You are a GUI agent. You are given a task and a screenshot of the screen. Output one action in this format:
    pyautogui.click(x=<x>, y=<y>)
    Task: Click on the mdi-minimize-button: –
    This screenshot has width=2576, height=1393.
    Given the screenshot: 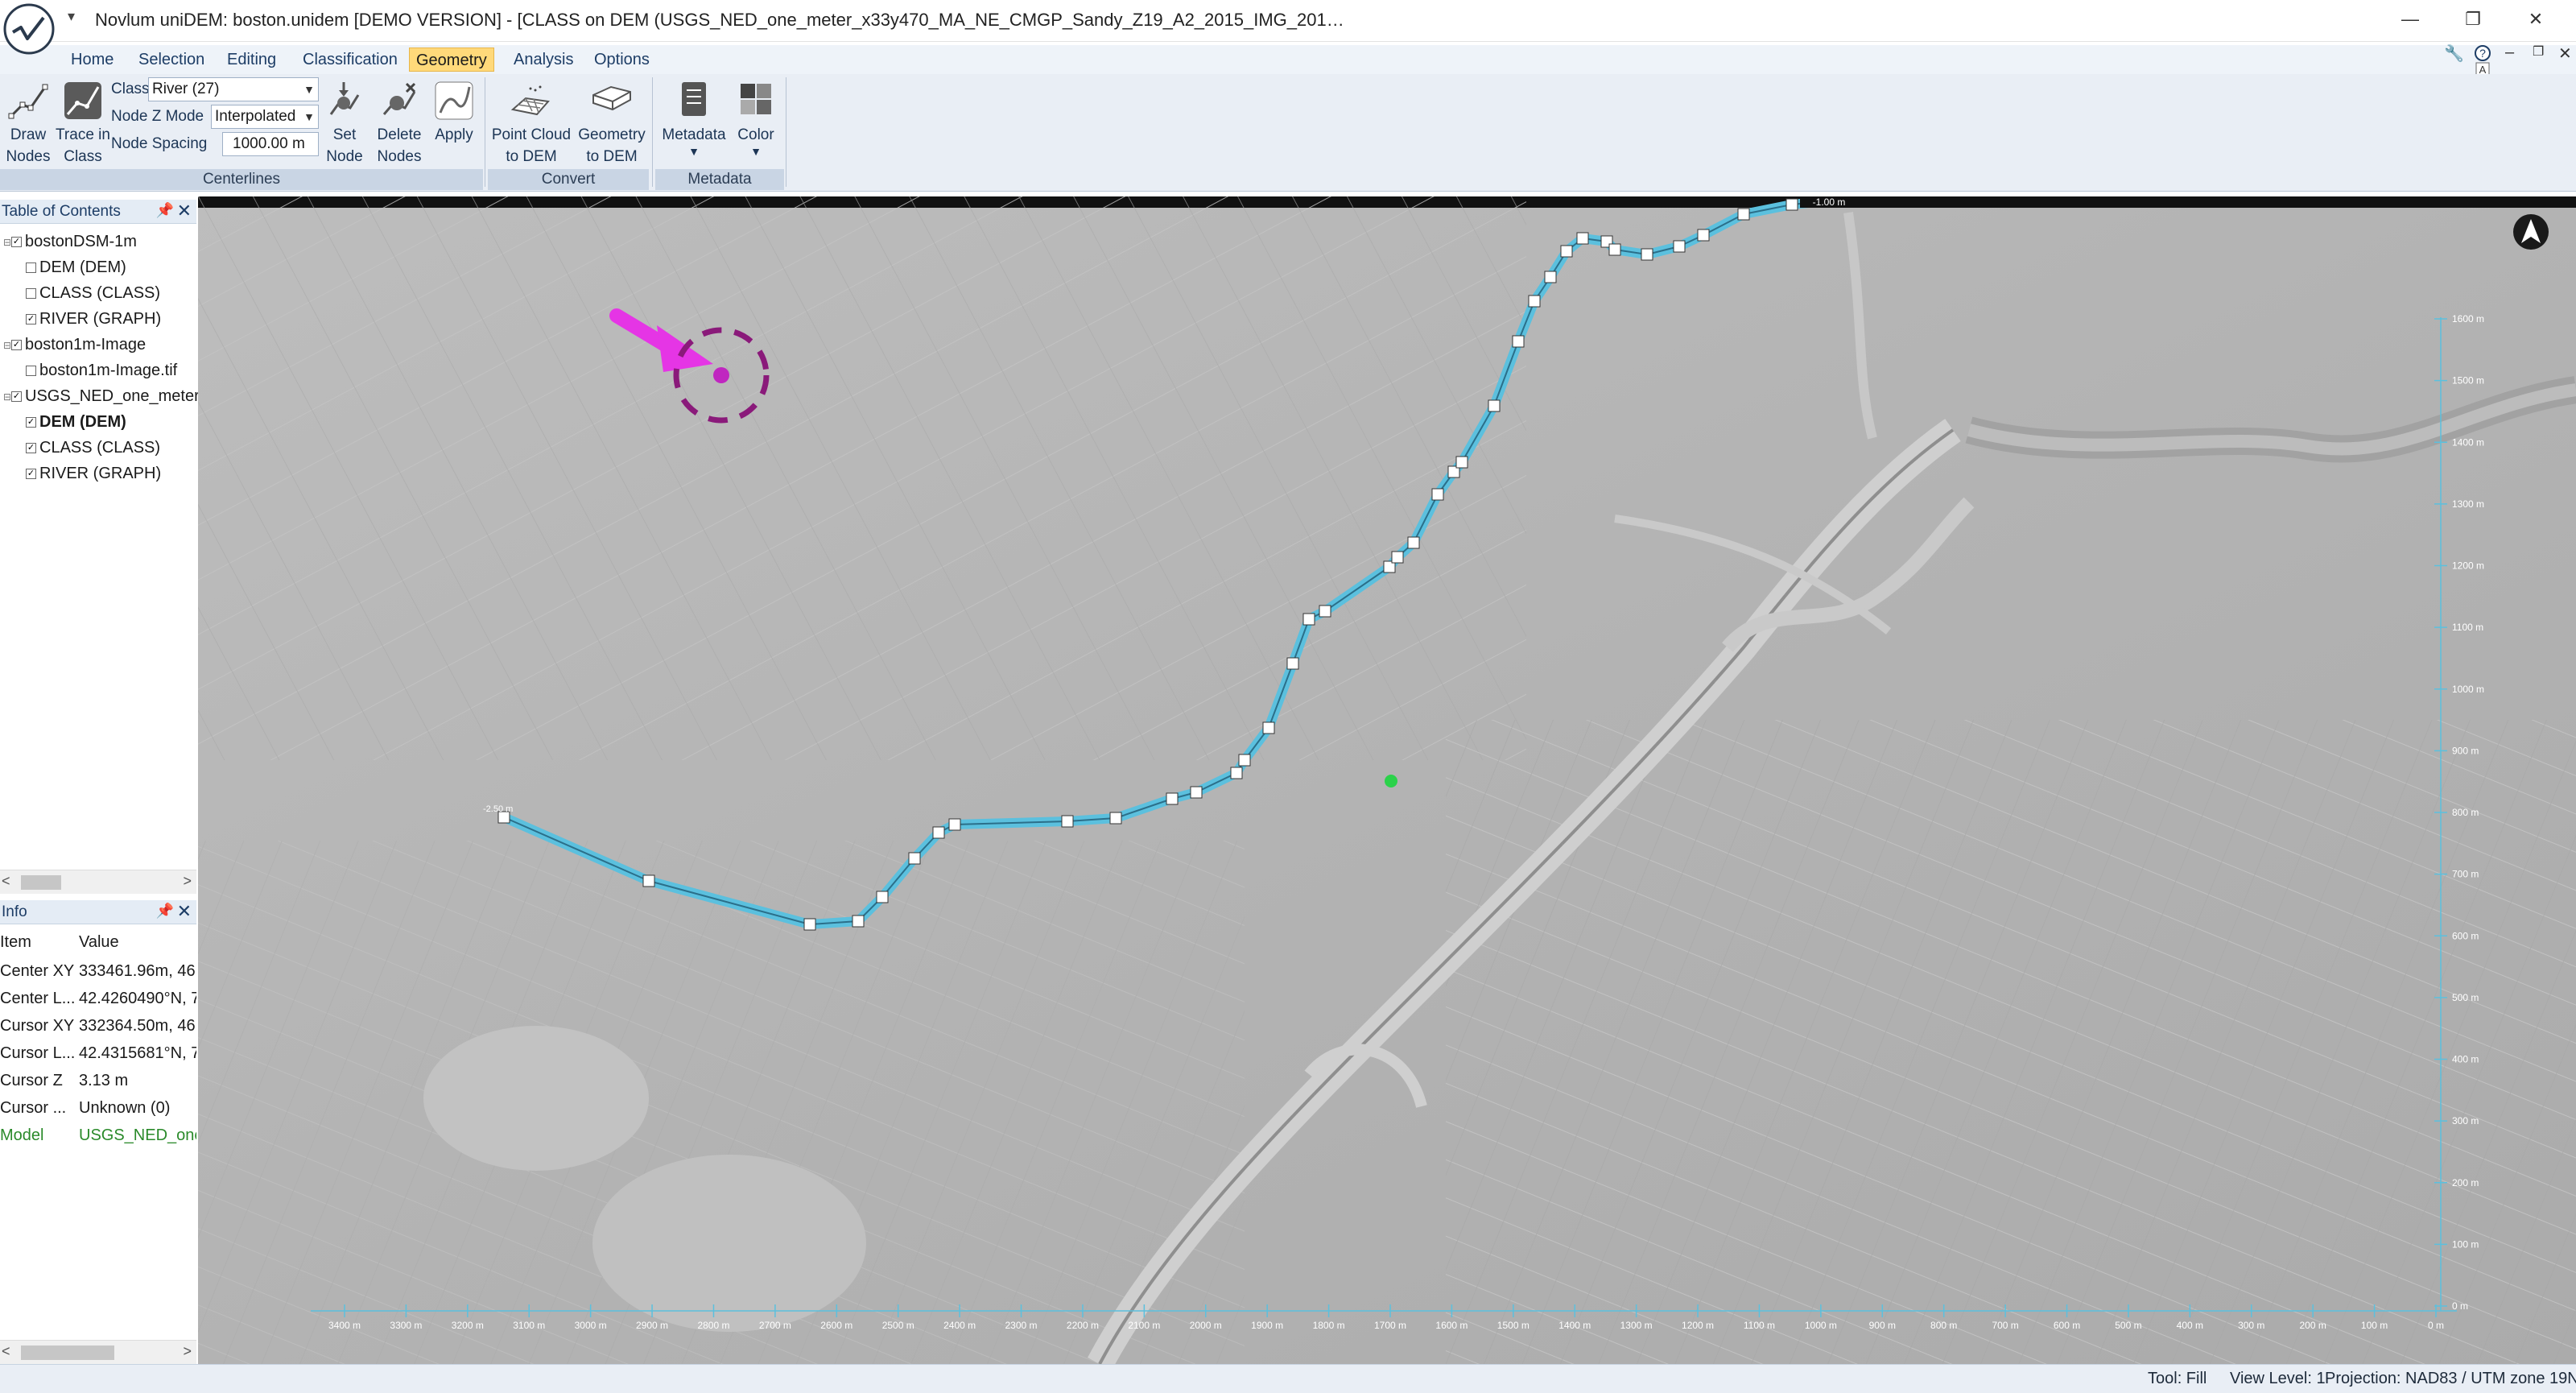 What is the action you would take?
    pyautogui.click(x=2509, y=53)
    